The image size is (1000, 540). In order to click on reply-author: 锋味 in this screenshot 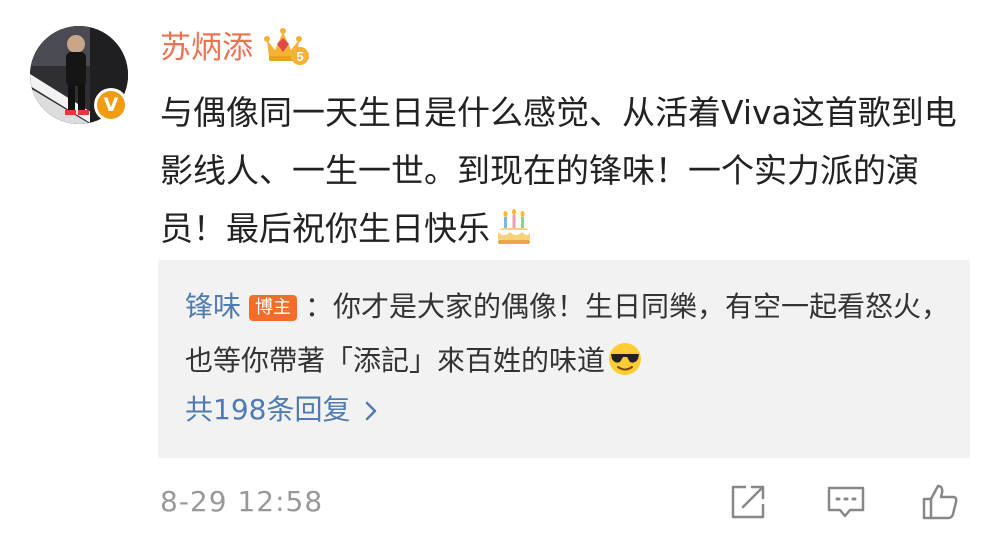, I will do `click(213, 306)`.